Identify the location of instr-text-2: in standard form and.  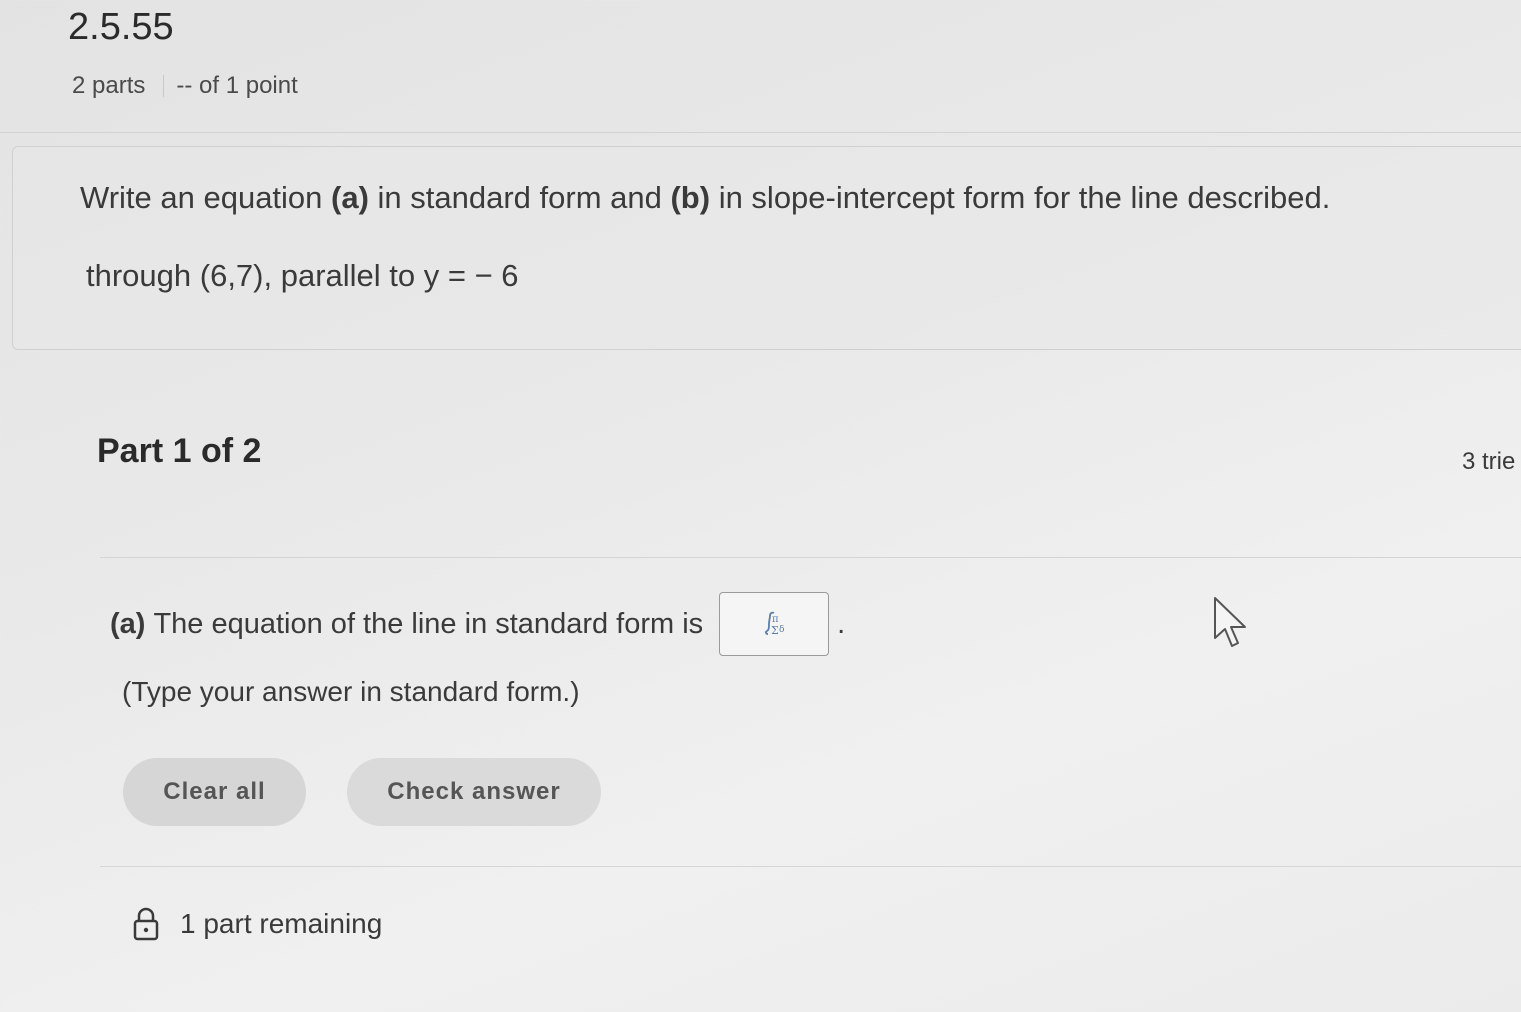
(519, 197).